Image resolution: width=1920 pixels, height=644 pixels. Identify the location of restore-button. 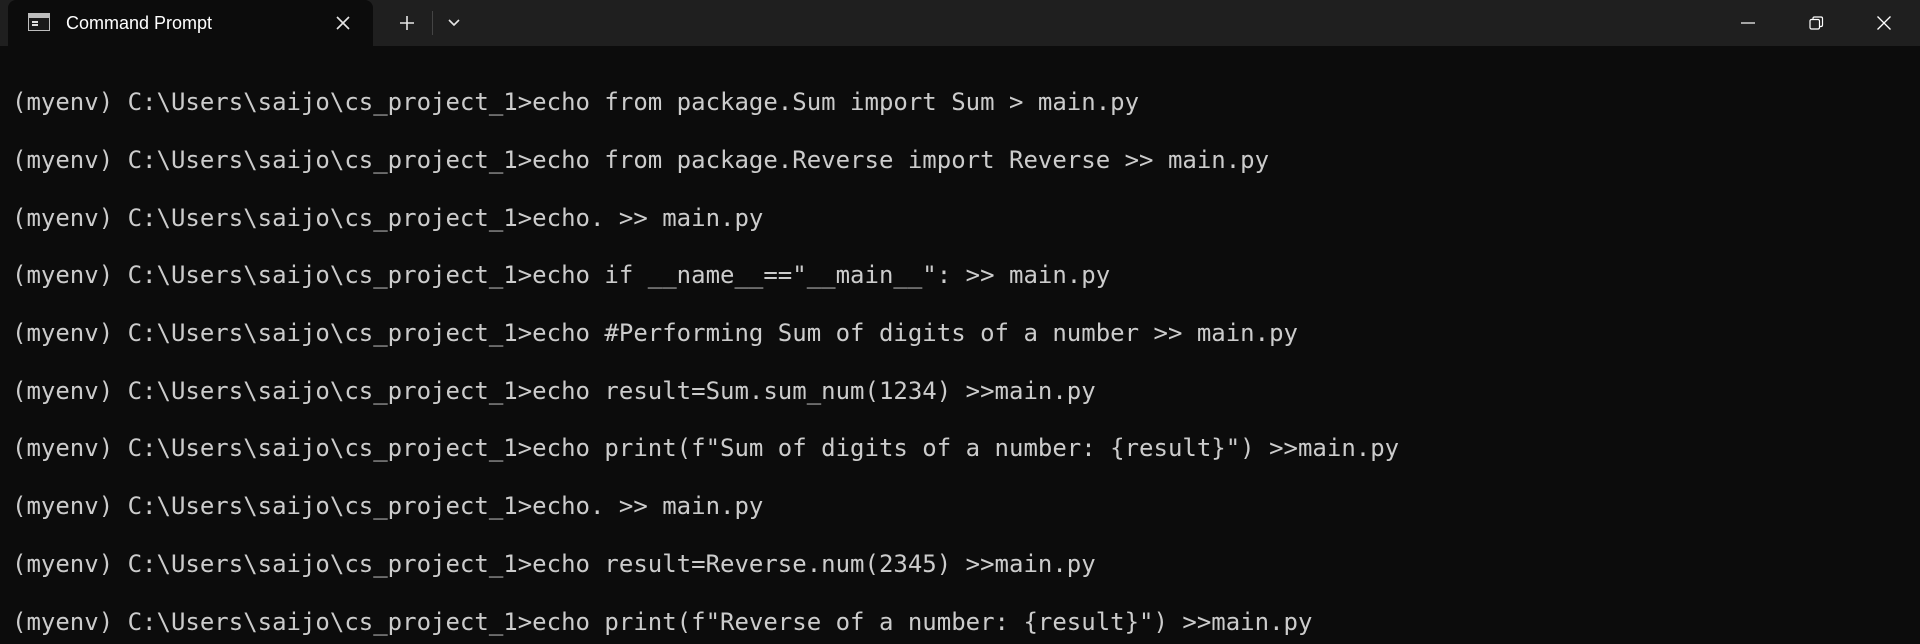
(1816, 23).